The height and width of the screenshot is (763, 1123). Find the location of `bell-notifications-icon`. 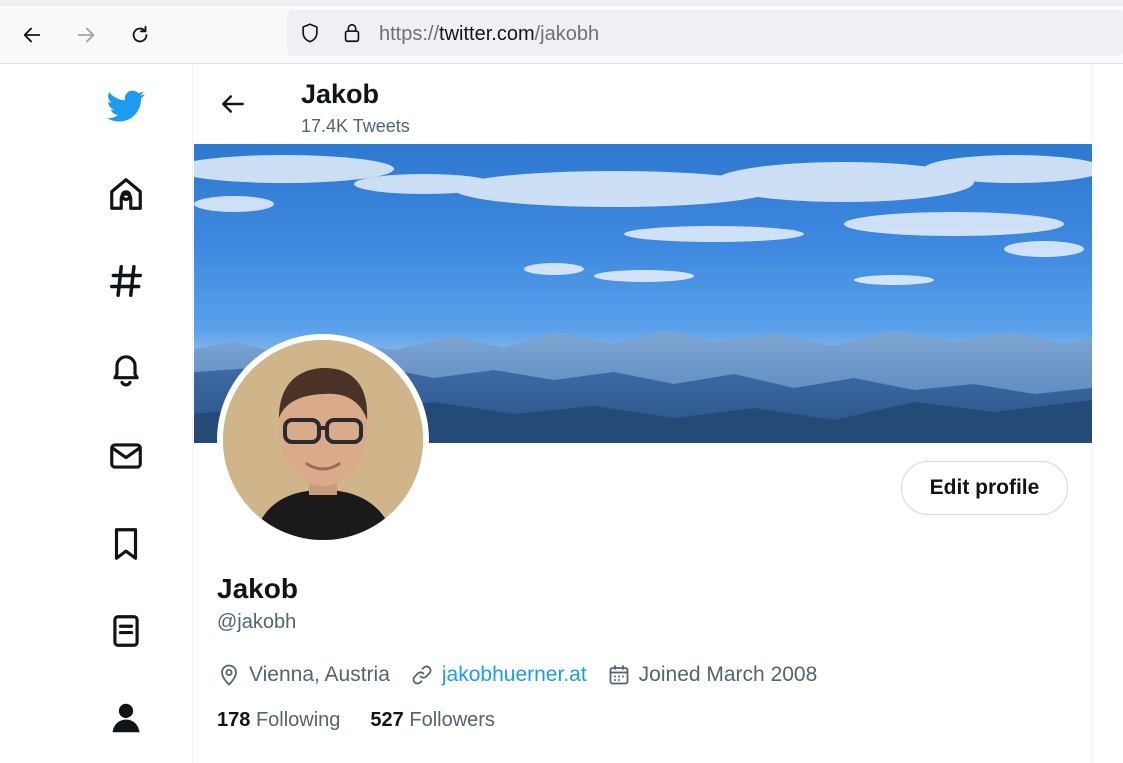

bell-notifications-icon is located at coordinates (126, 371).